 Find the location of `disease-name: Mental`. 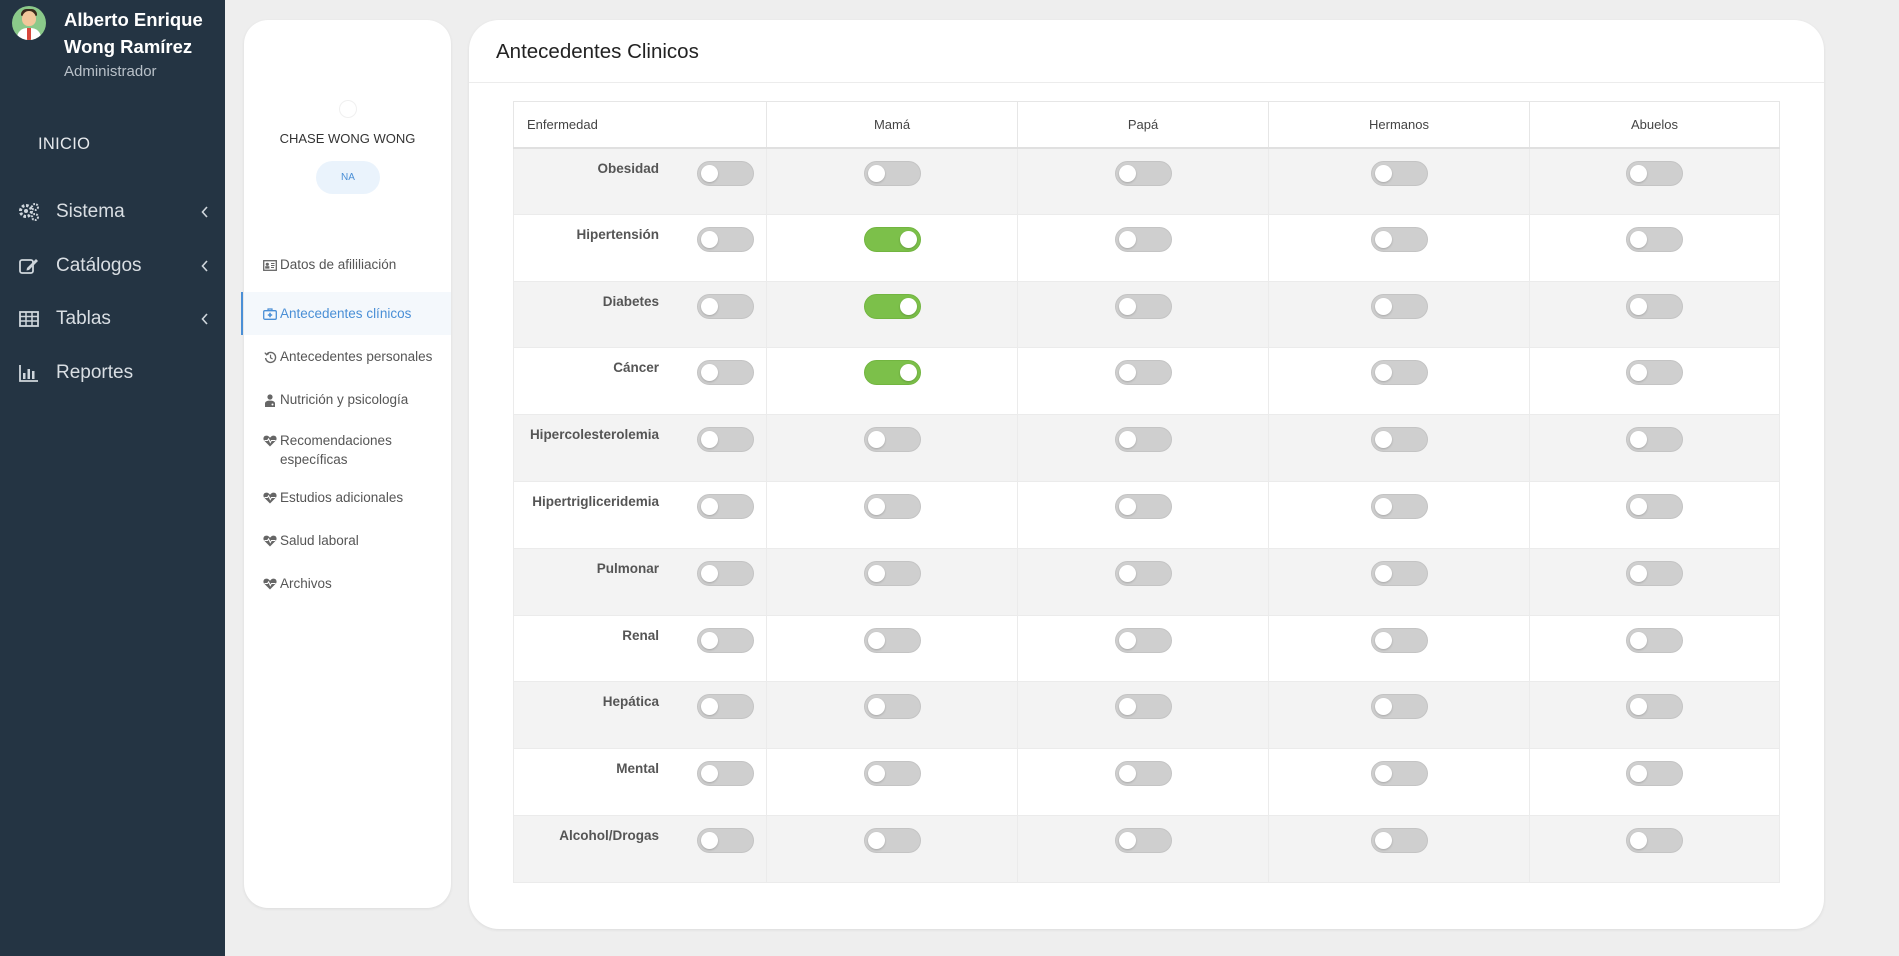

disease-name: Mental is located at coordinates (637, 769).